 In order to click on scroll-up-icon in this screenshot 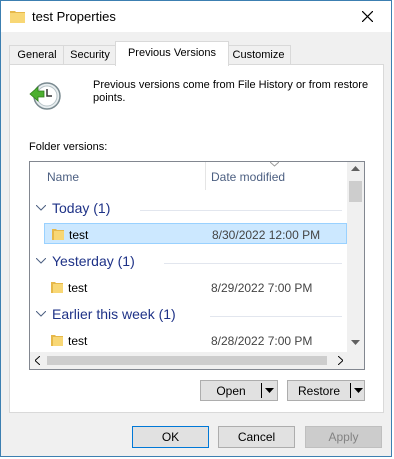, I will do `click(355, 168)`.